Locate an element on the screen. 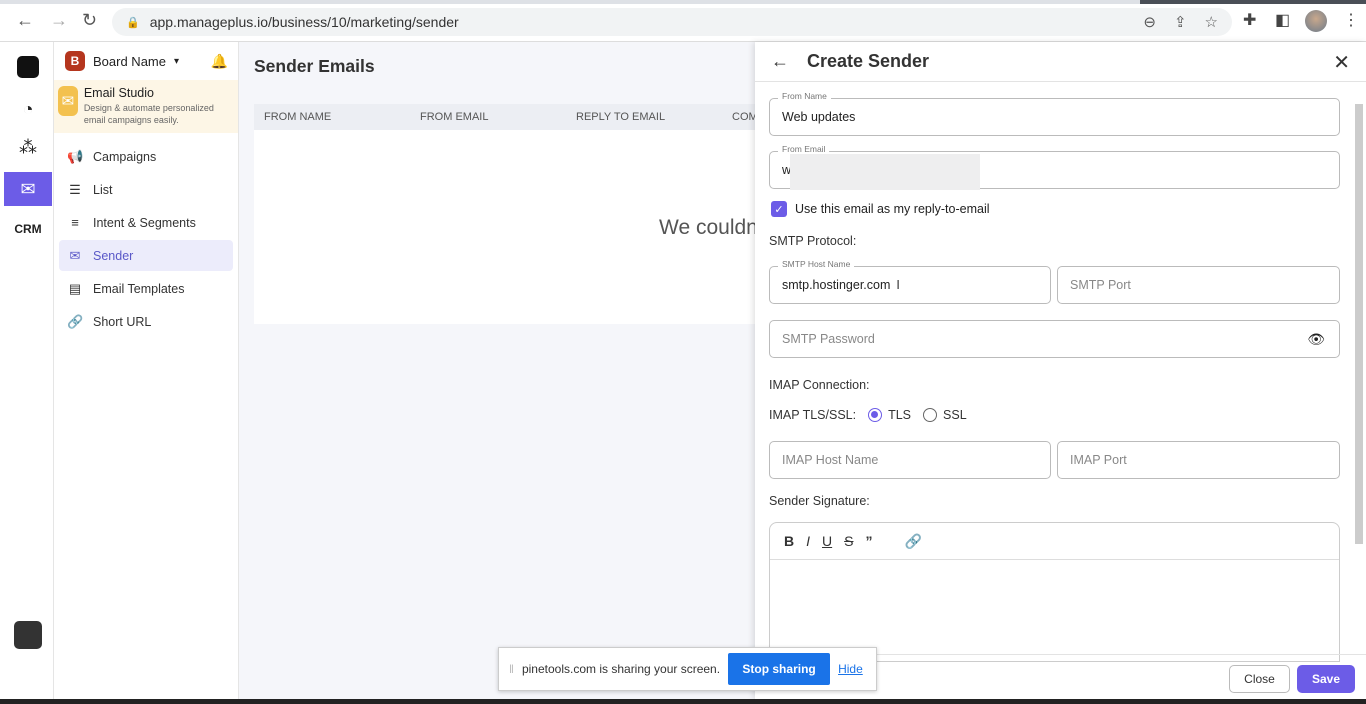  table-body: We couldn is located at coordinates (506, 227).